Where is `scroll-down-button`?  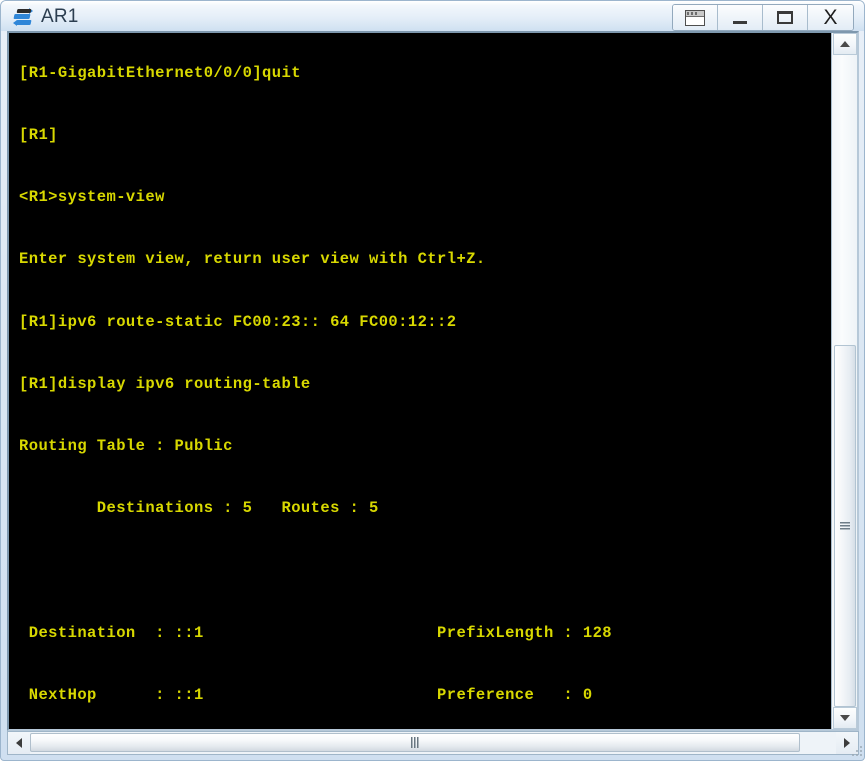 scroll-down-button is located at coordinates (845, 718).